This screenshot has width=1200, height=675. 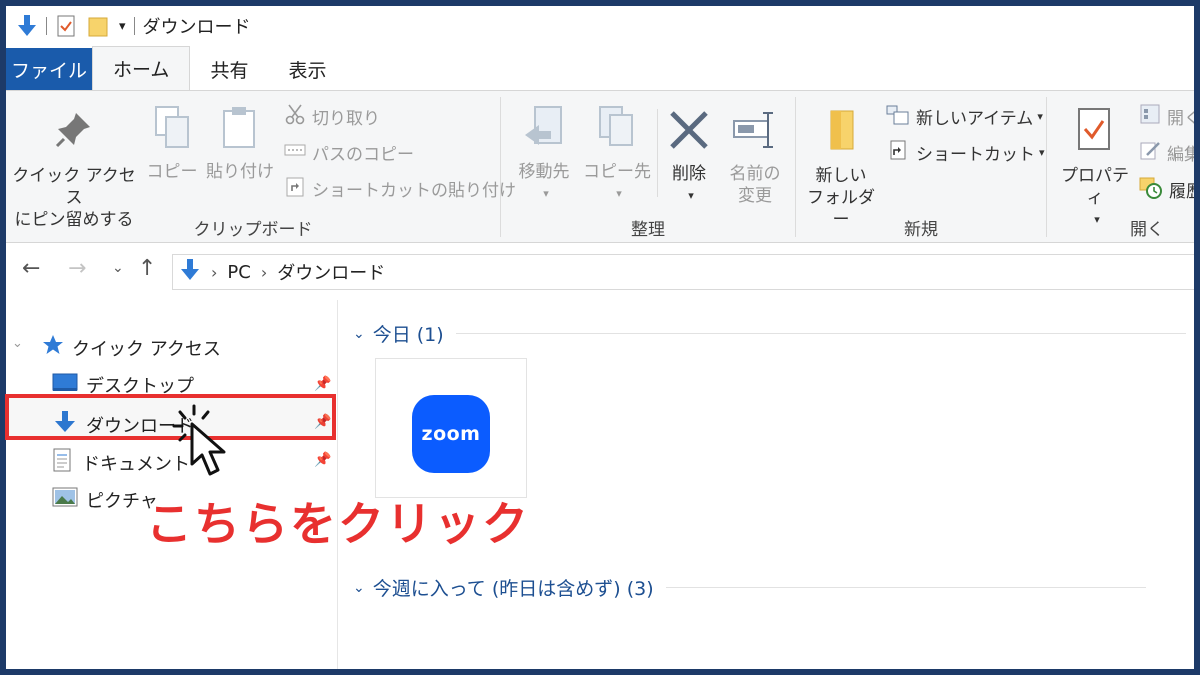 I want to click on new-folder-qat-icon, so click(x=98, y=26).